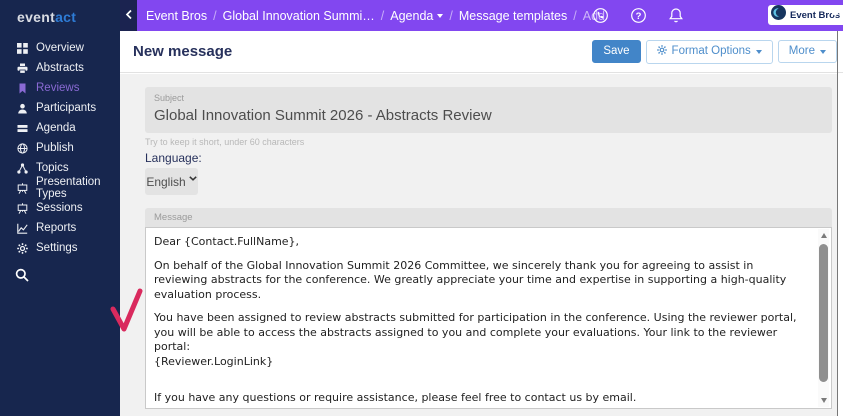 The width and height of the screenshot is (843, 416). I want to click on breadcrumb-event-bros: Event Bros, so click(176, 16).